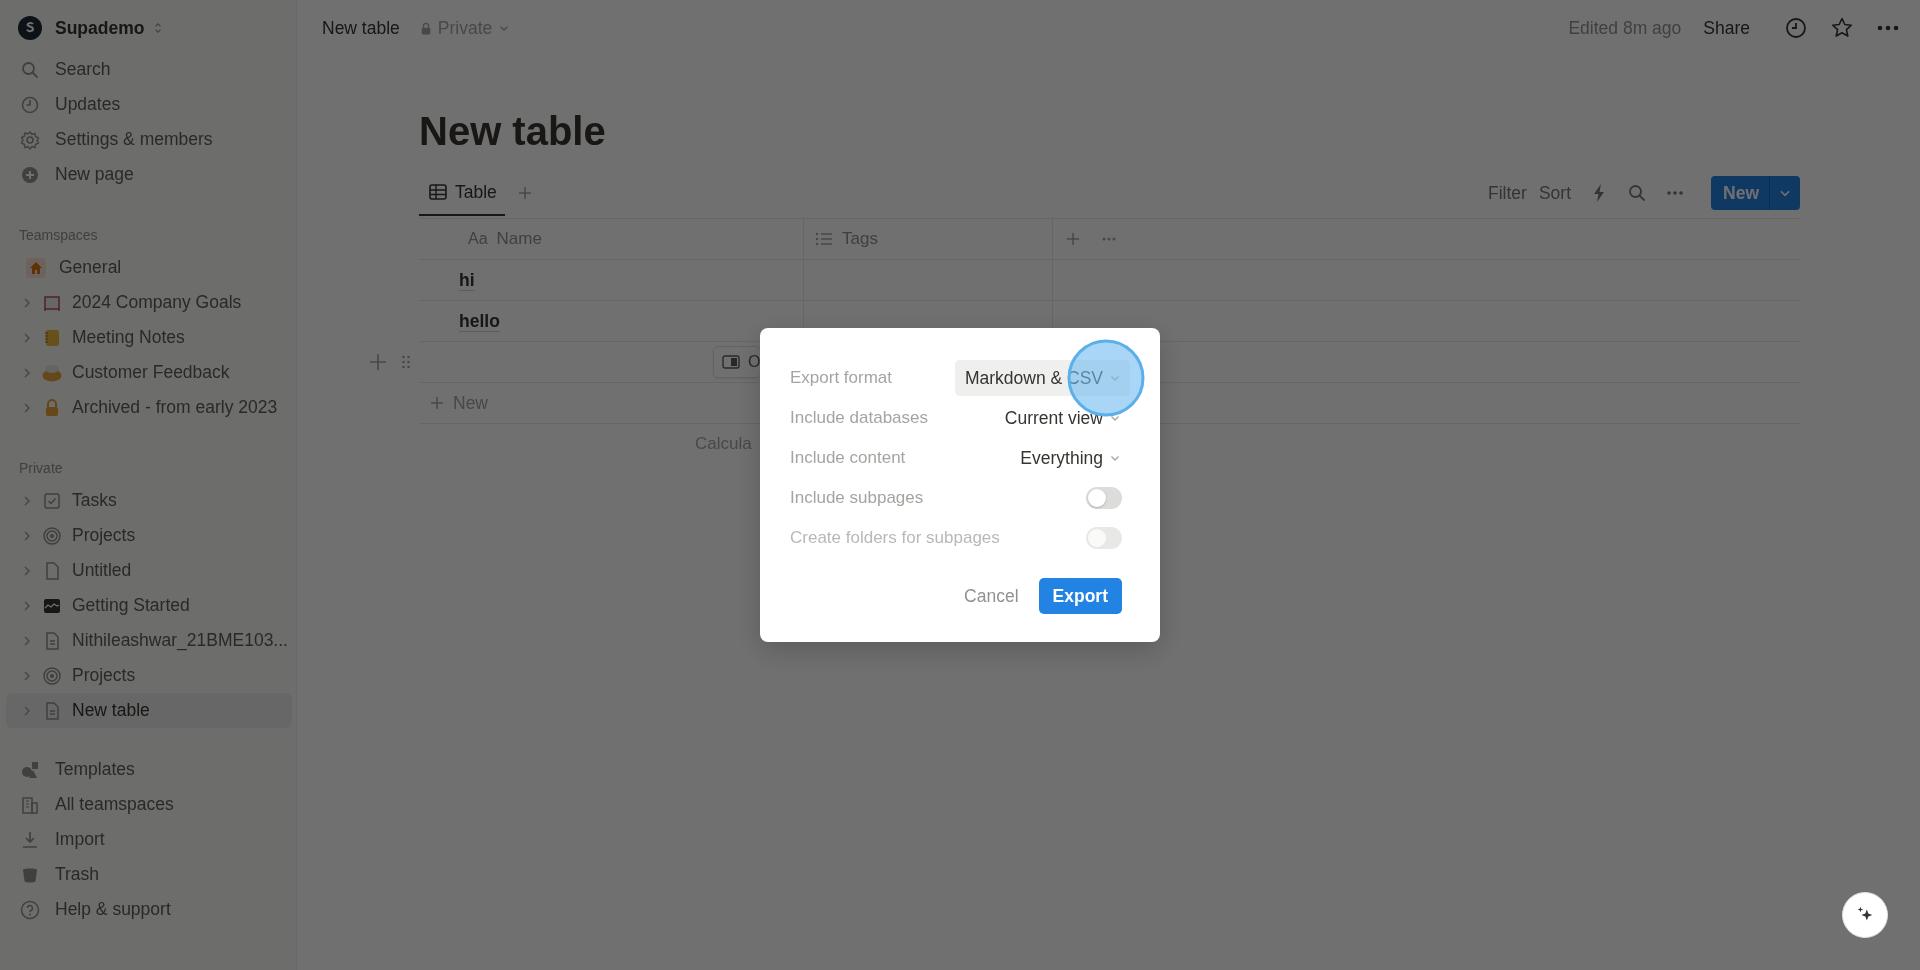  Describe the element at coordinates (1726, 28) in the screenshot. I see `share-button: Share` at that location.